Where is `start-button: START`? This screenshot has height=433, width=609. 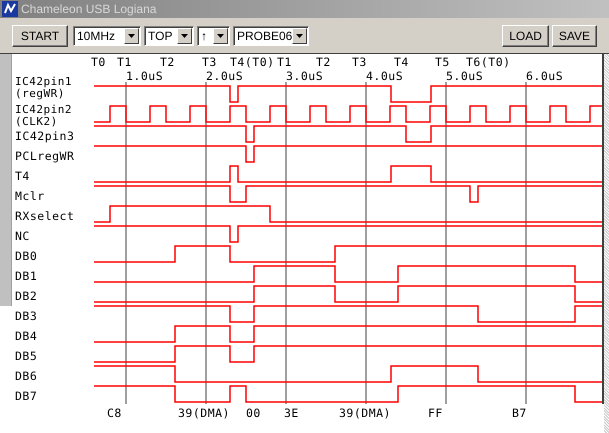 start-button: START is located at coordinates (40, 35).